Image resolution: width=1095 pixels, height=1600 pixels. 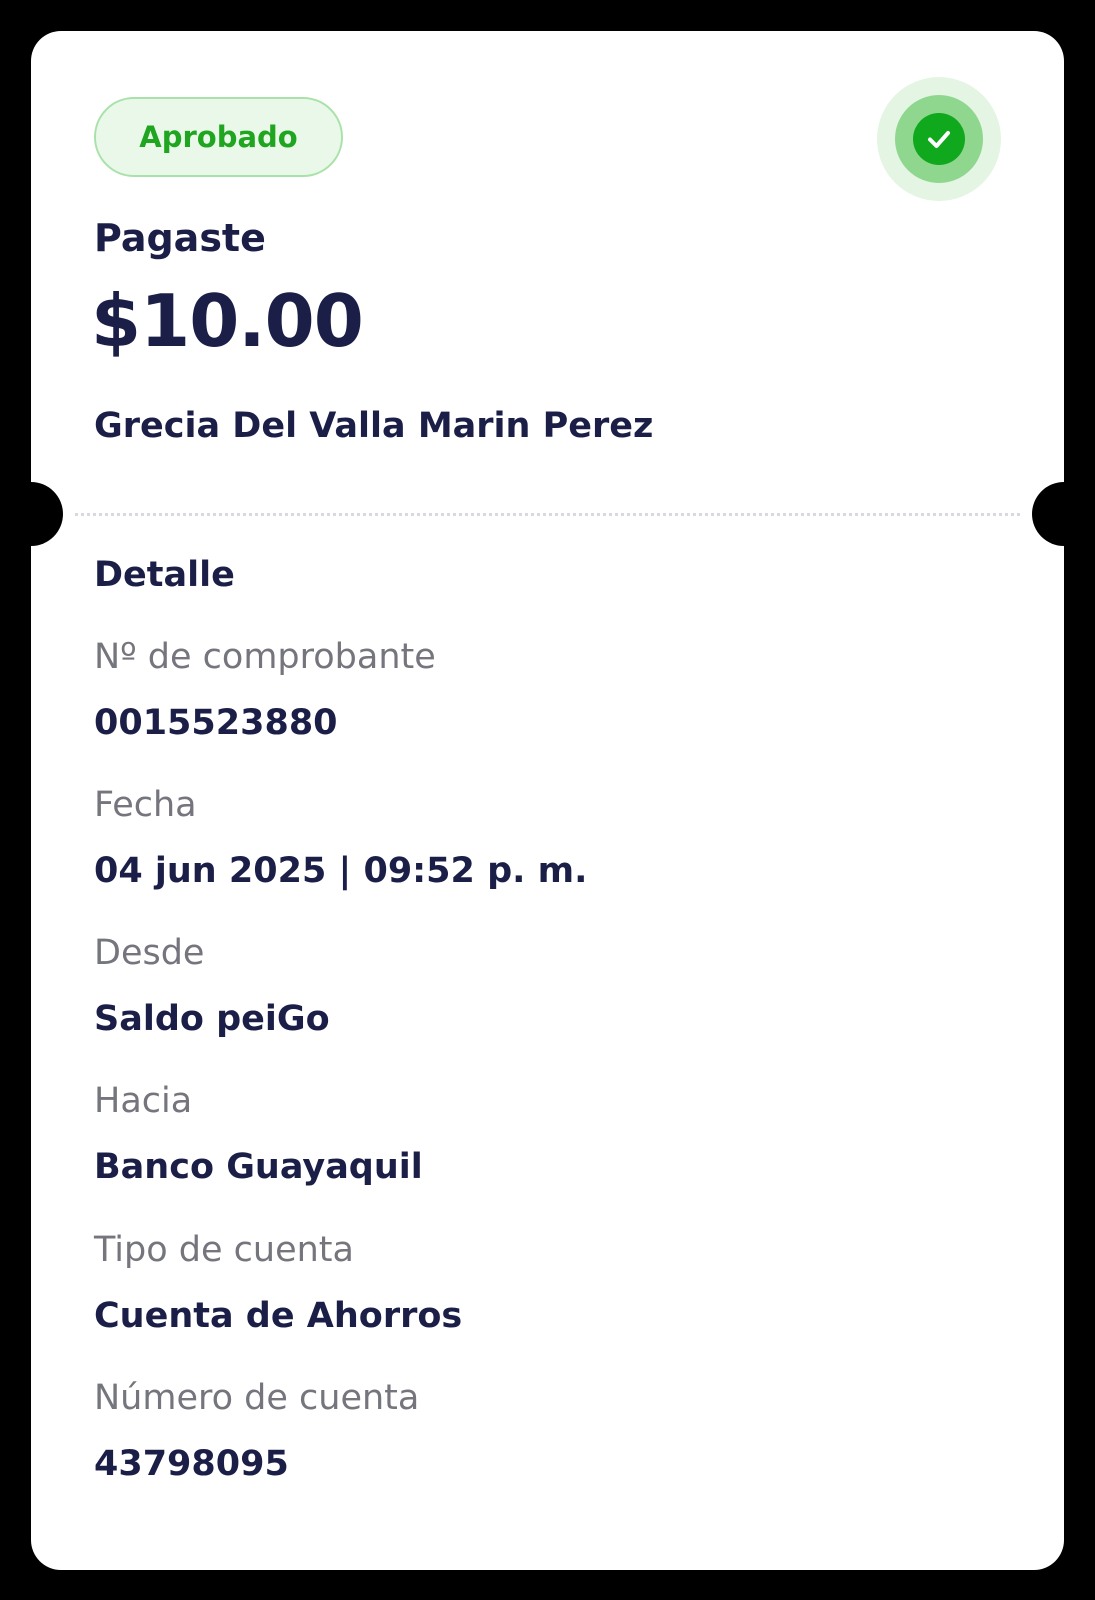 I want to click on status-badge: Aprobado, so click(x=218, y=137).